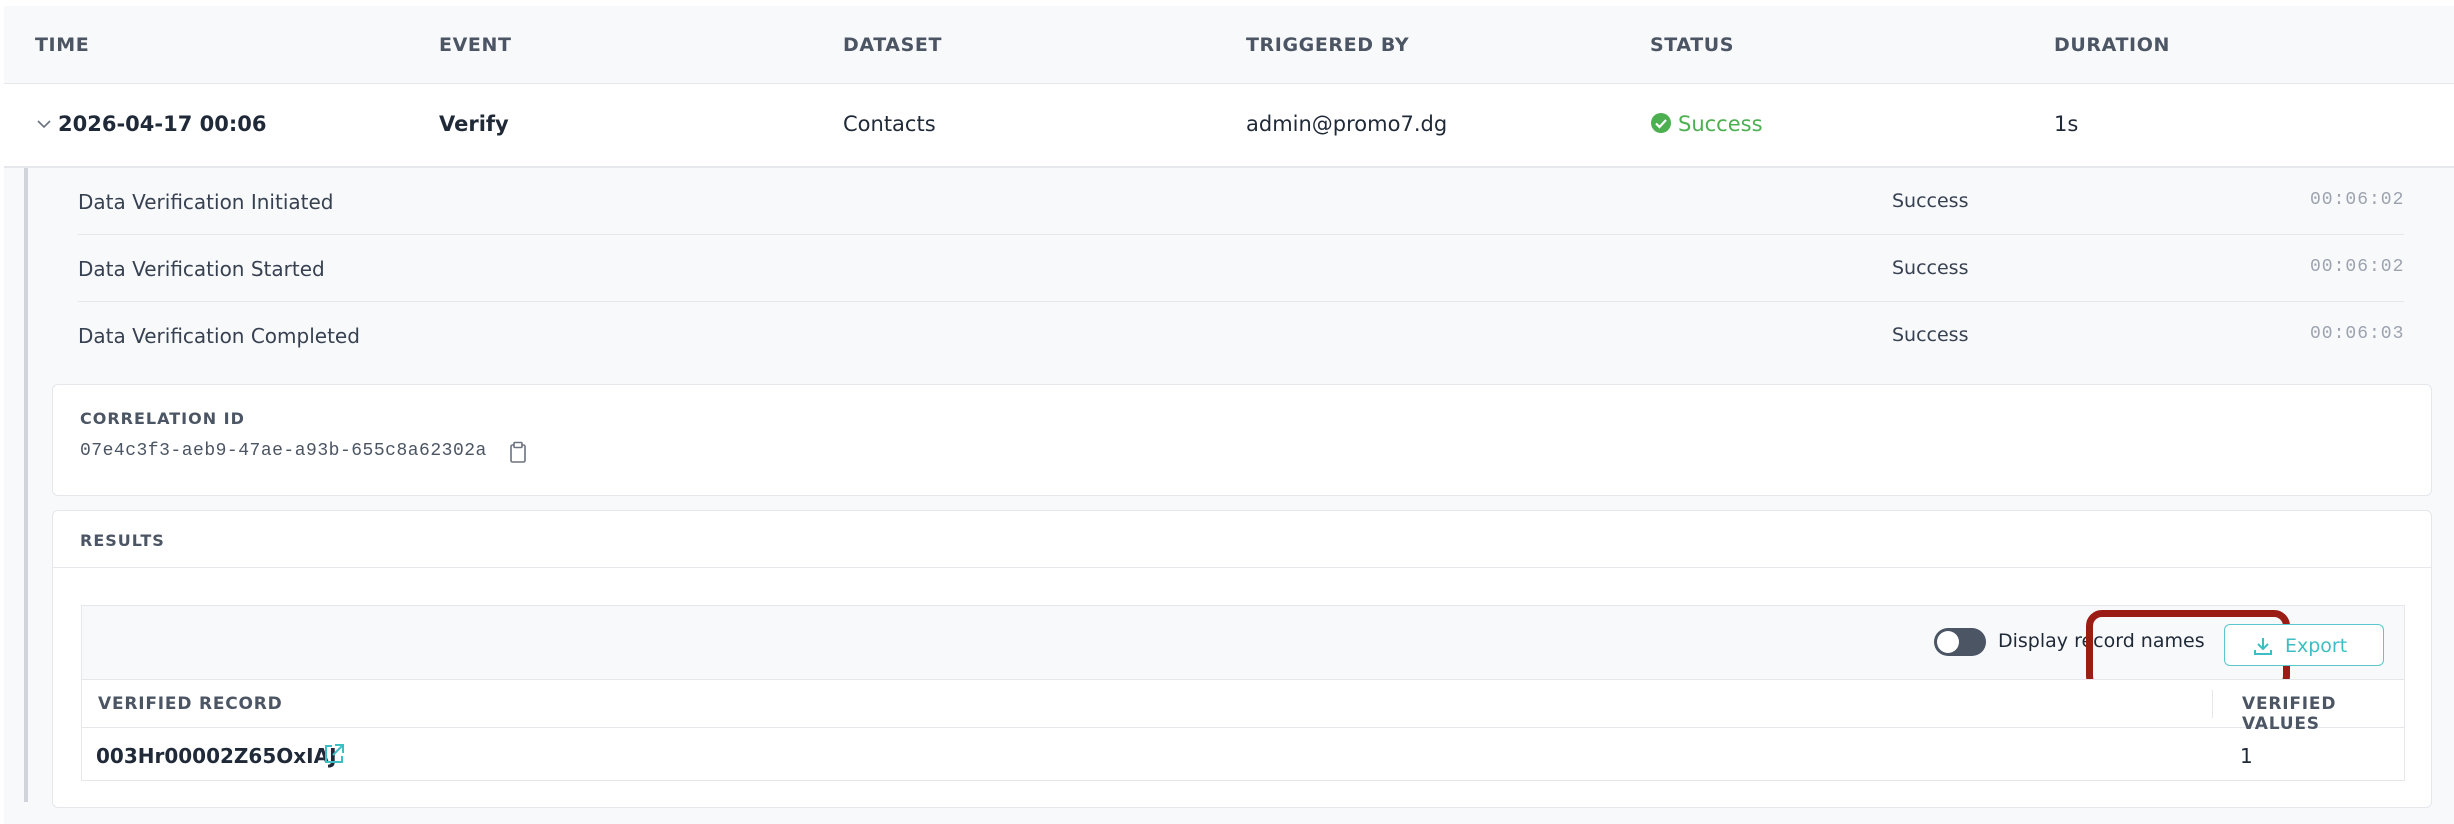  Describe the element at coordinates (190, 704) in the screenshot. I see `column-verified-record: VERIFIED RECORD` at that location.